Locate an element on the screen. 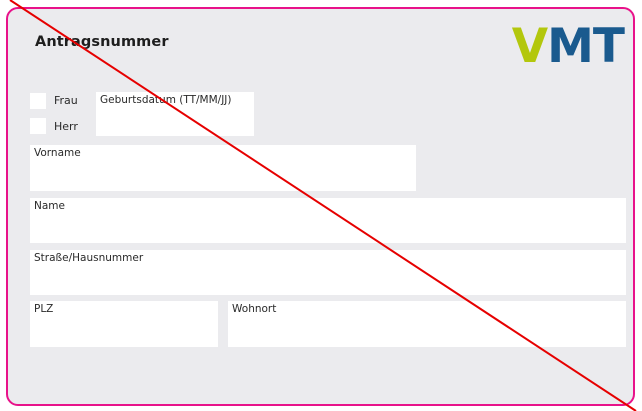  herr-label: Herr is located at coordinates (66, 126).